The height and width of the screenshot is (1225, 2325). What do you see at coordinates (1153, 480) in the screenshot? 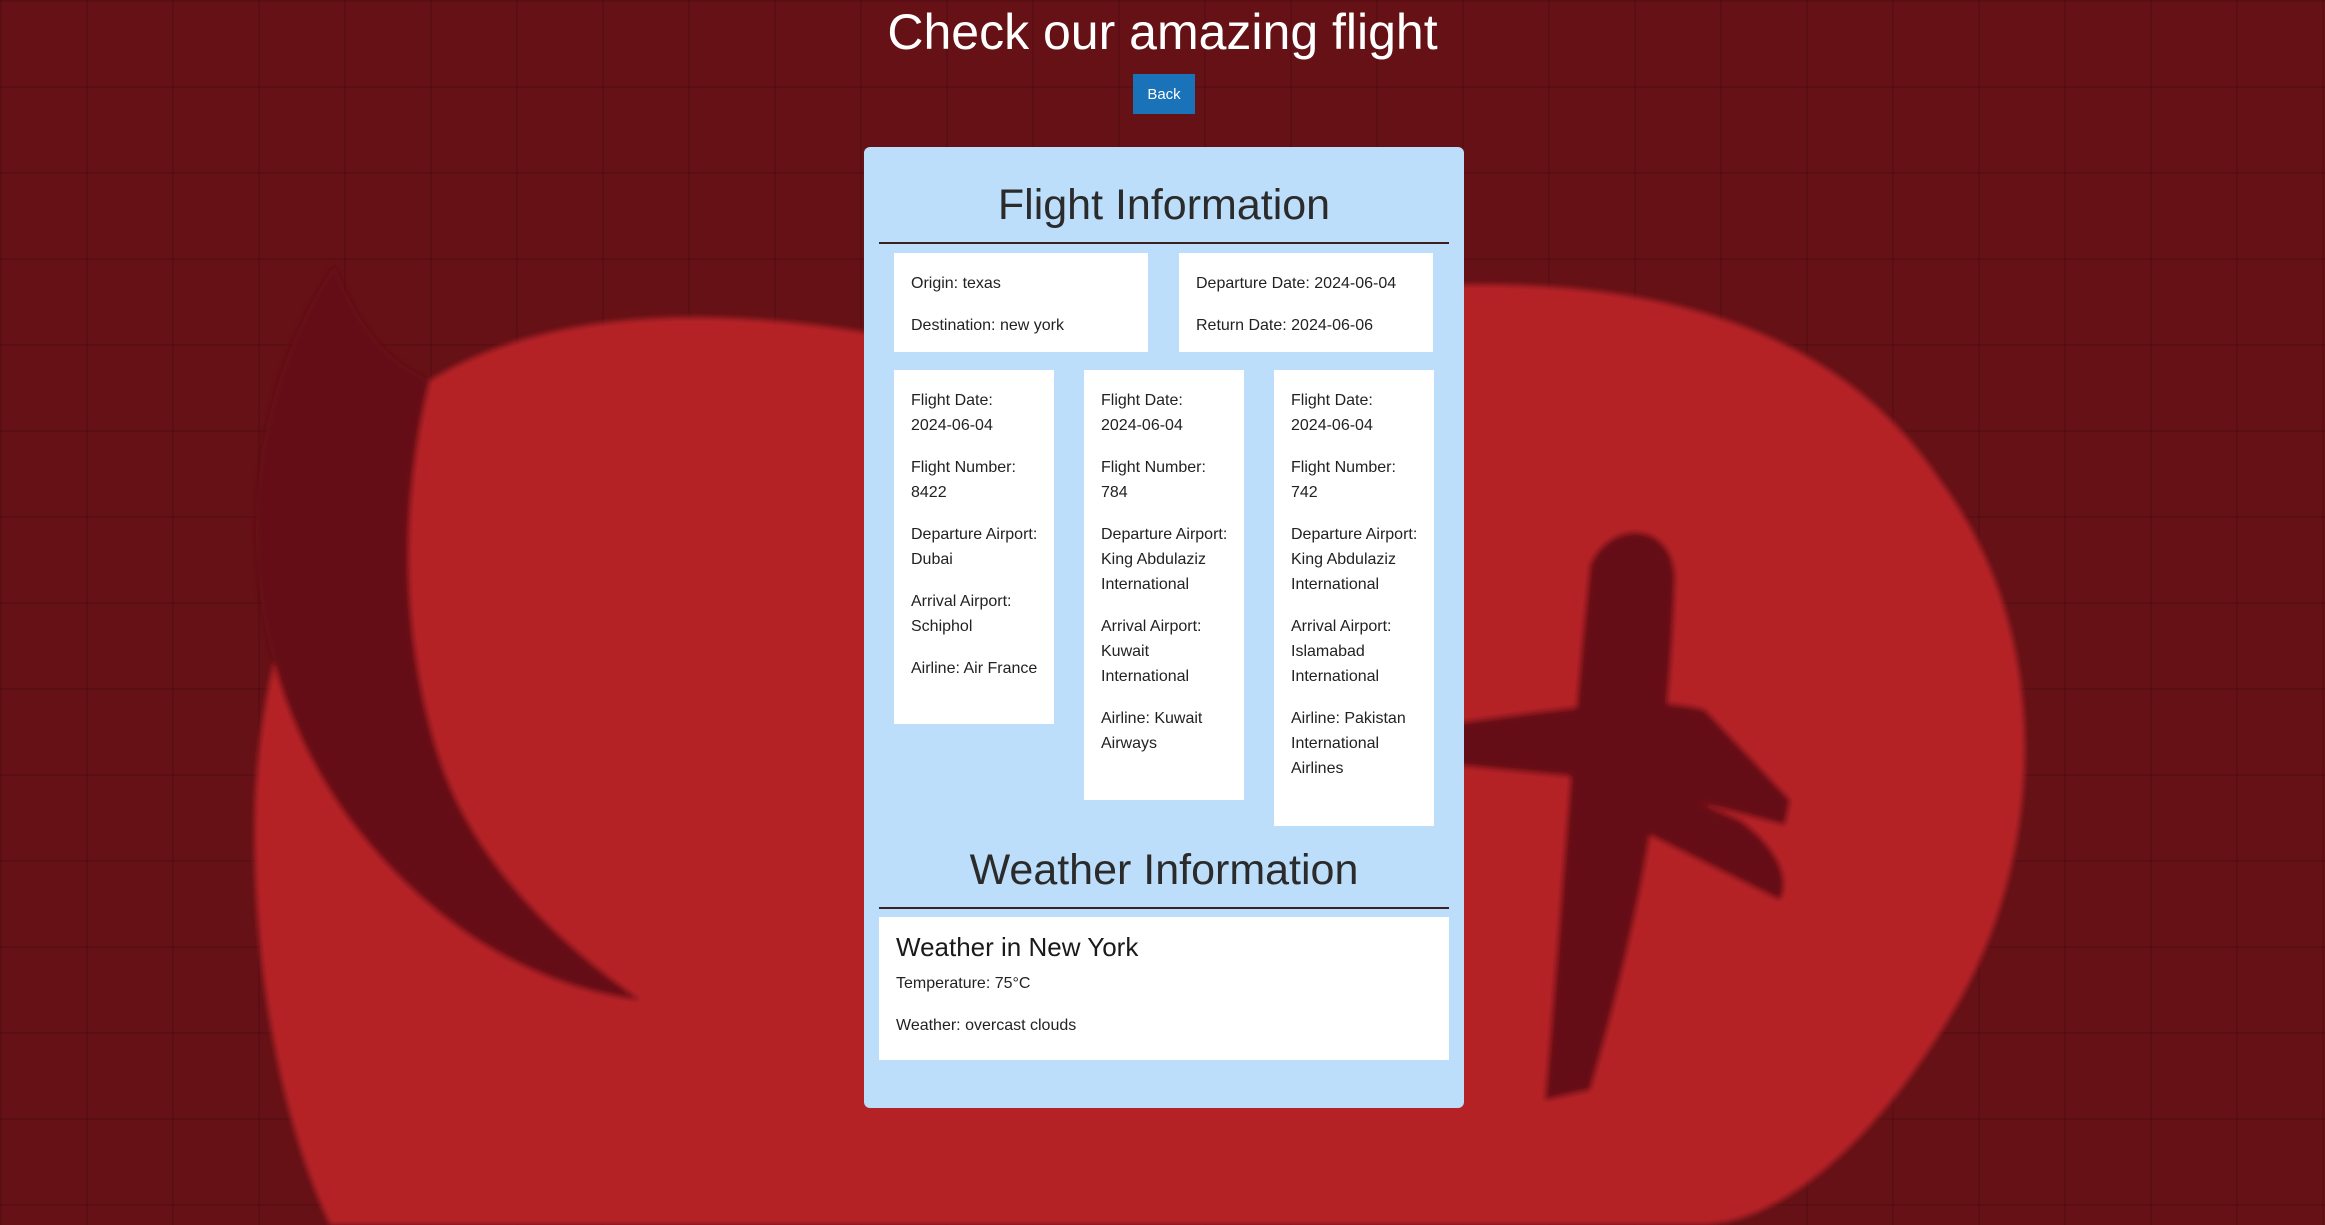
I see `flight-number-text: Flight Number: 784` at bounding box center [1153, 480].